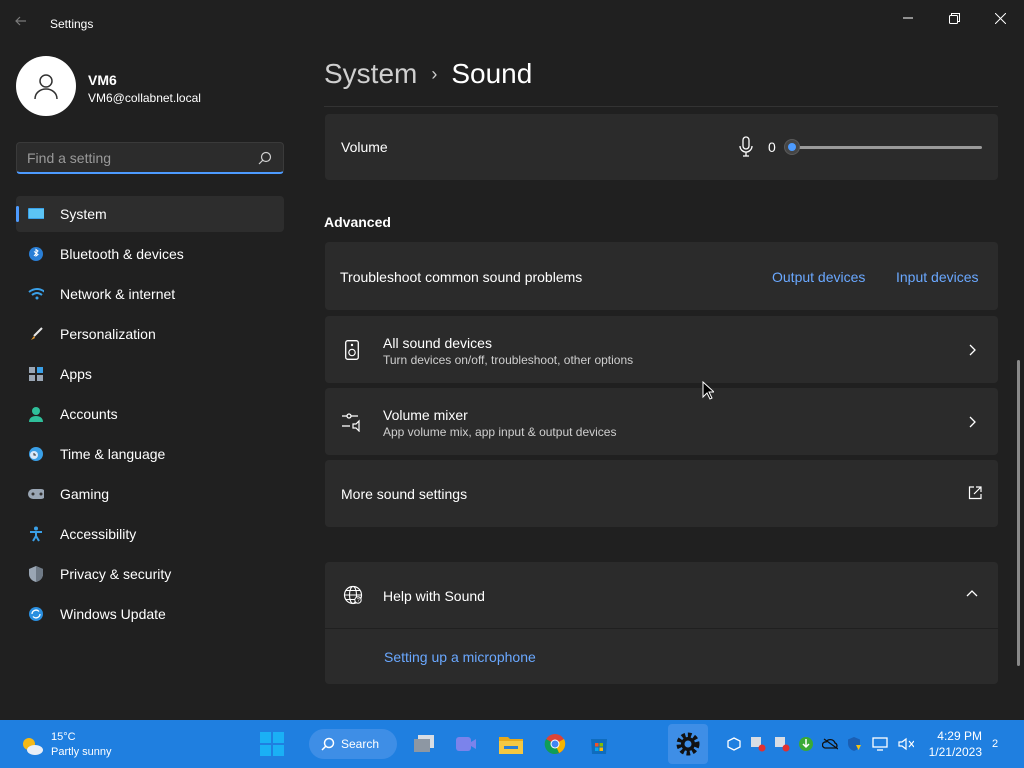 The width and height of the screenshot is (1024, 768). I want to click on divider, so click(661, 106).